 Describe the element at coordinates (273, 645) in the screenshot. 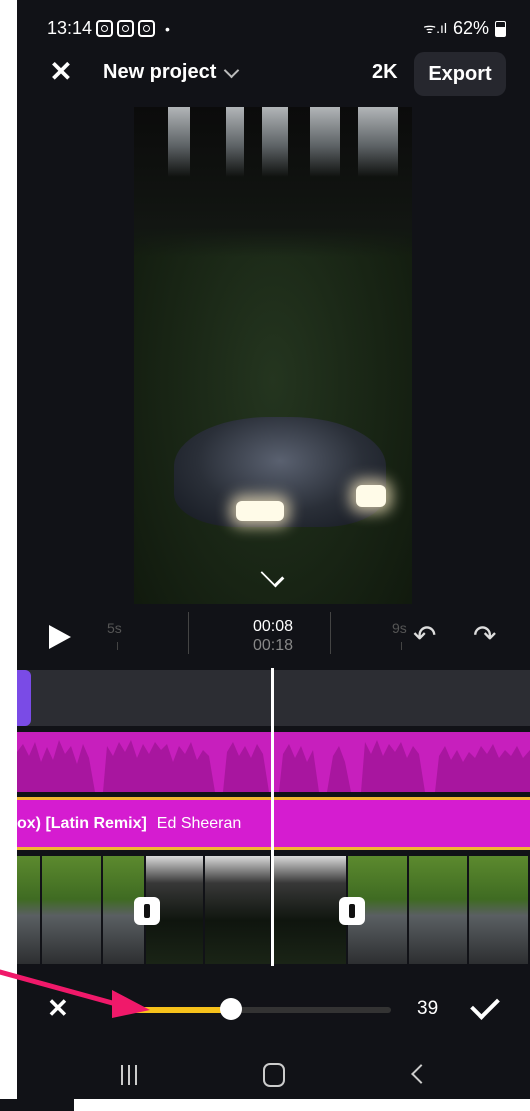

I see `total-time: 00:18` at that location.